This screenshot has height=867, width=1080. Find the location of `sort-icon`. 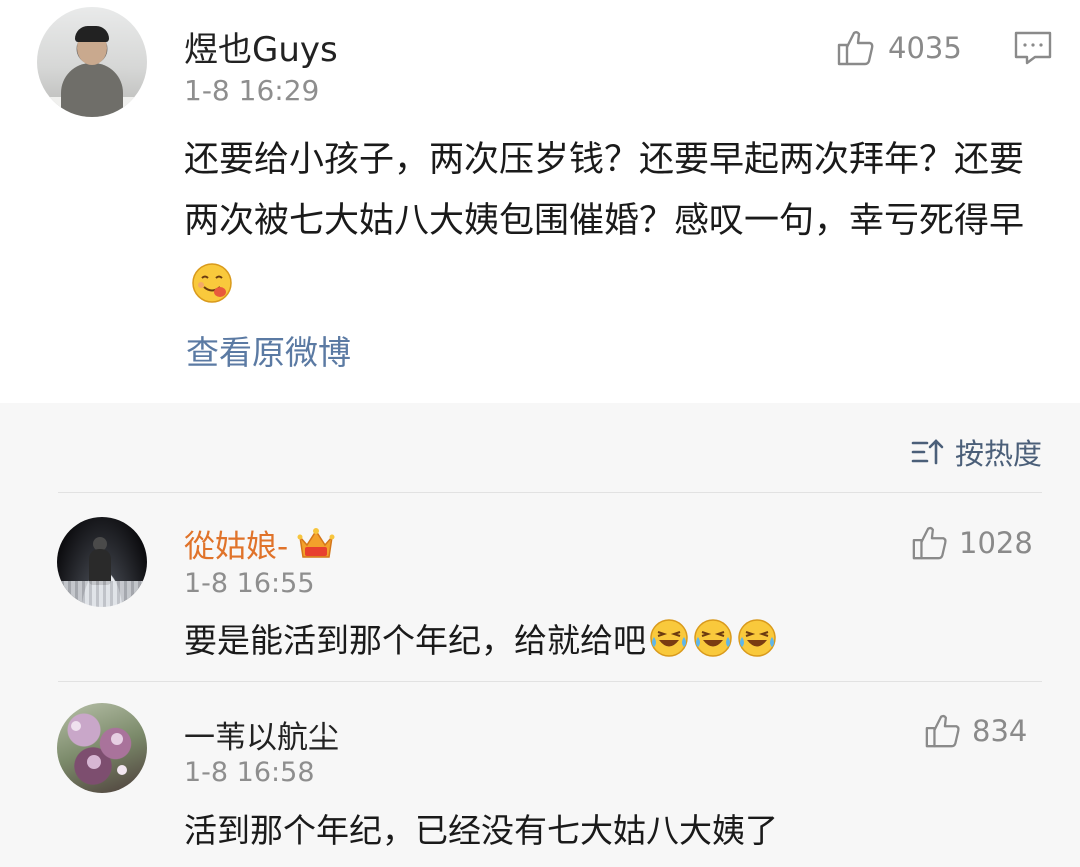

sort-icon is located at coordinates (927, 452).